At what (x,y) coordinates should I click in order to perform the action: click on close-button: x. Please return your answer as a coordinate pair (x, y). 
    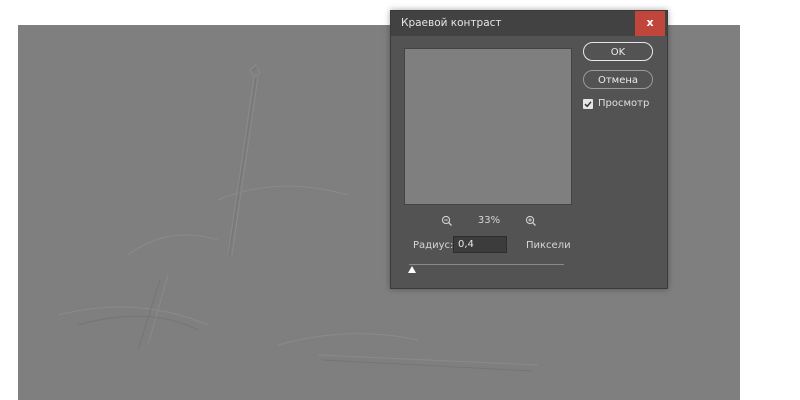
    Looking at the image, I should click on (650, 23).